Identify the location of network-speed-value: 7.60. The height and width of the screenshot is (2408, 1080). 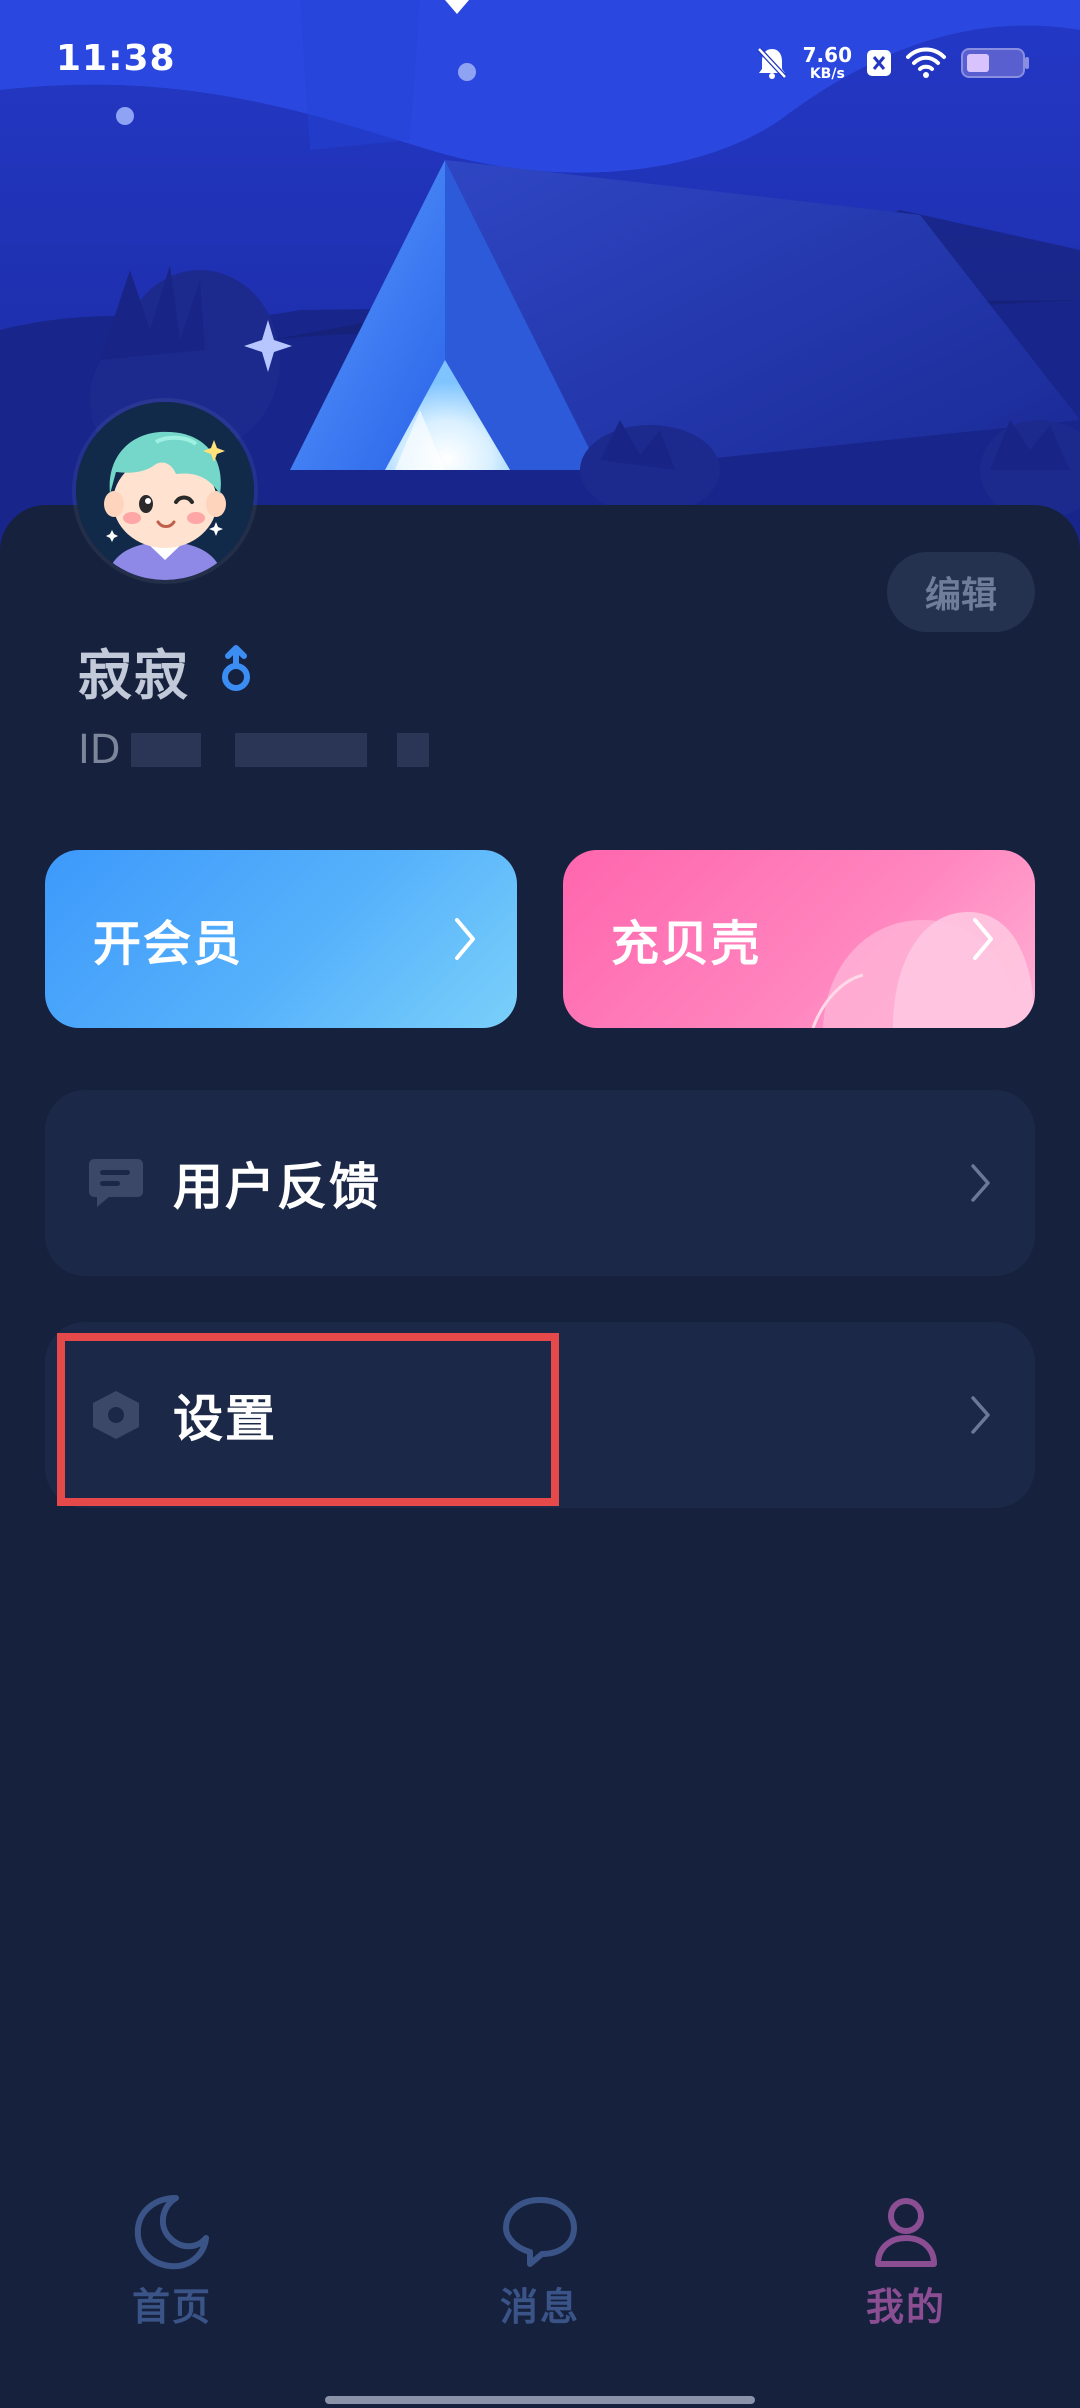
(827, 55).